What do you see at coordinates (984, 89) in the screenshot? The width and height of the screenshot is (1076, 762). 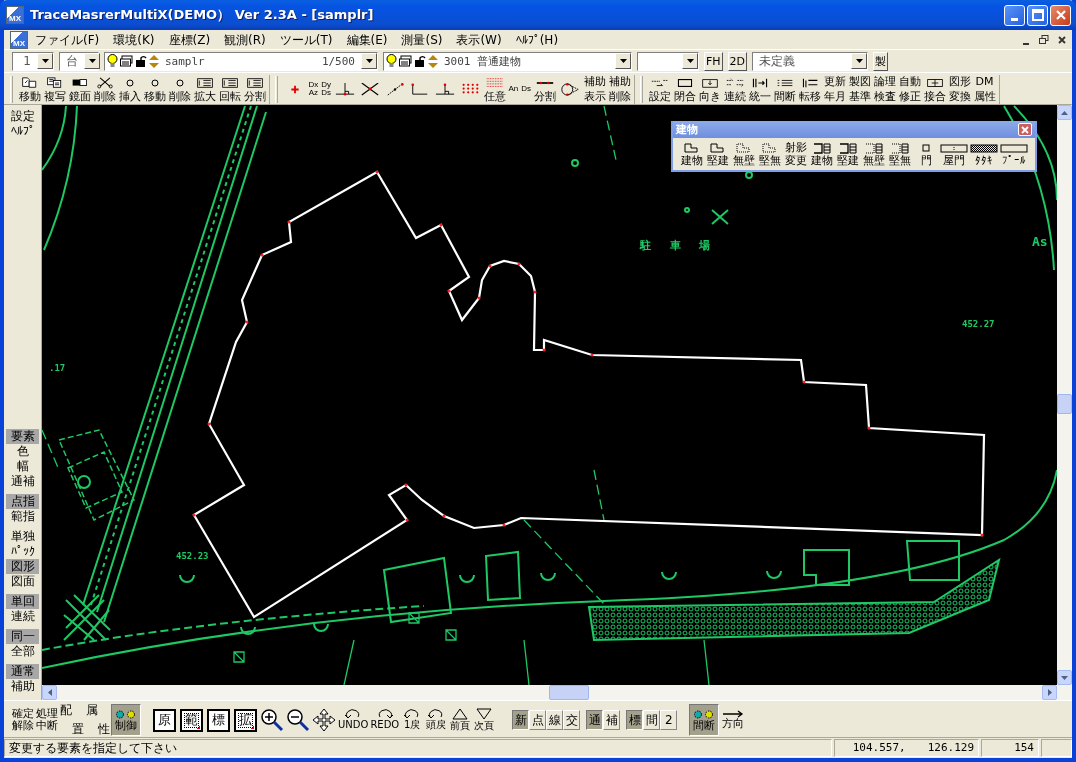 I see `tool-button: DM 属性` at bounding box center [984, 89].